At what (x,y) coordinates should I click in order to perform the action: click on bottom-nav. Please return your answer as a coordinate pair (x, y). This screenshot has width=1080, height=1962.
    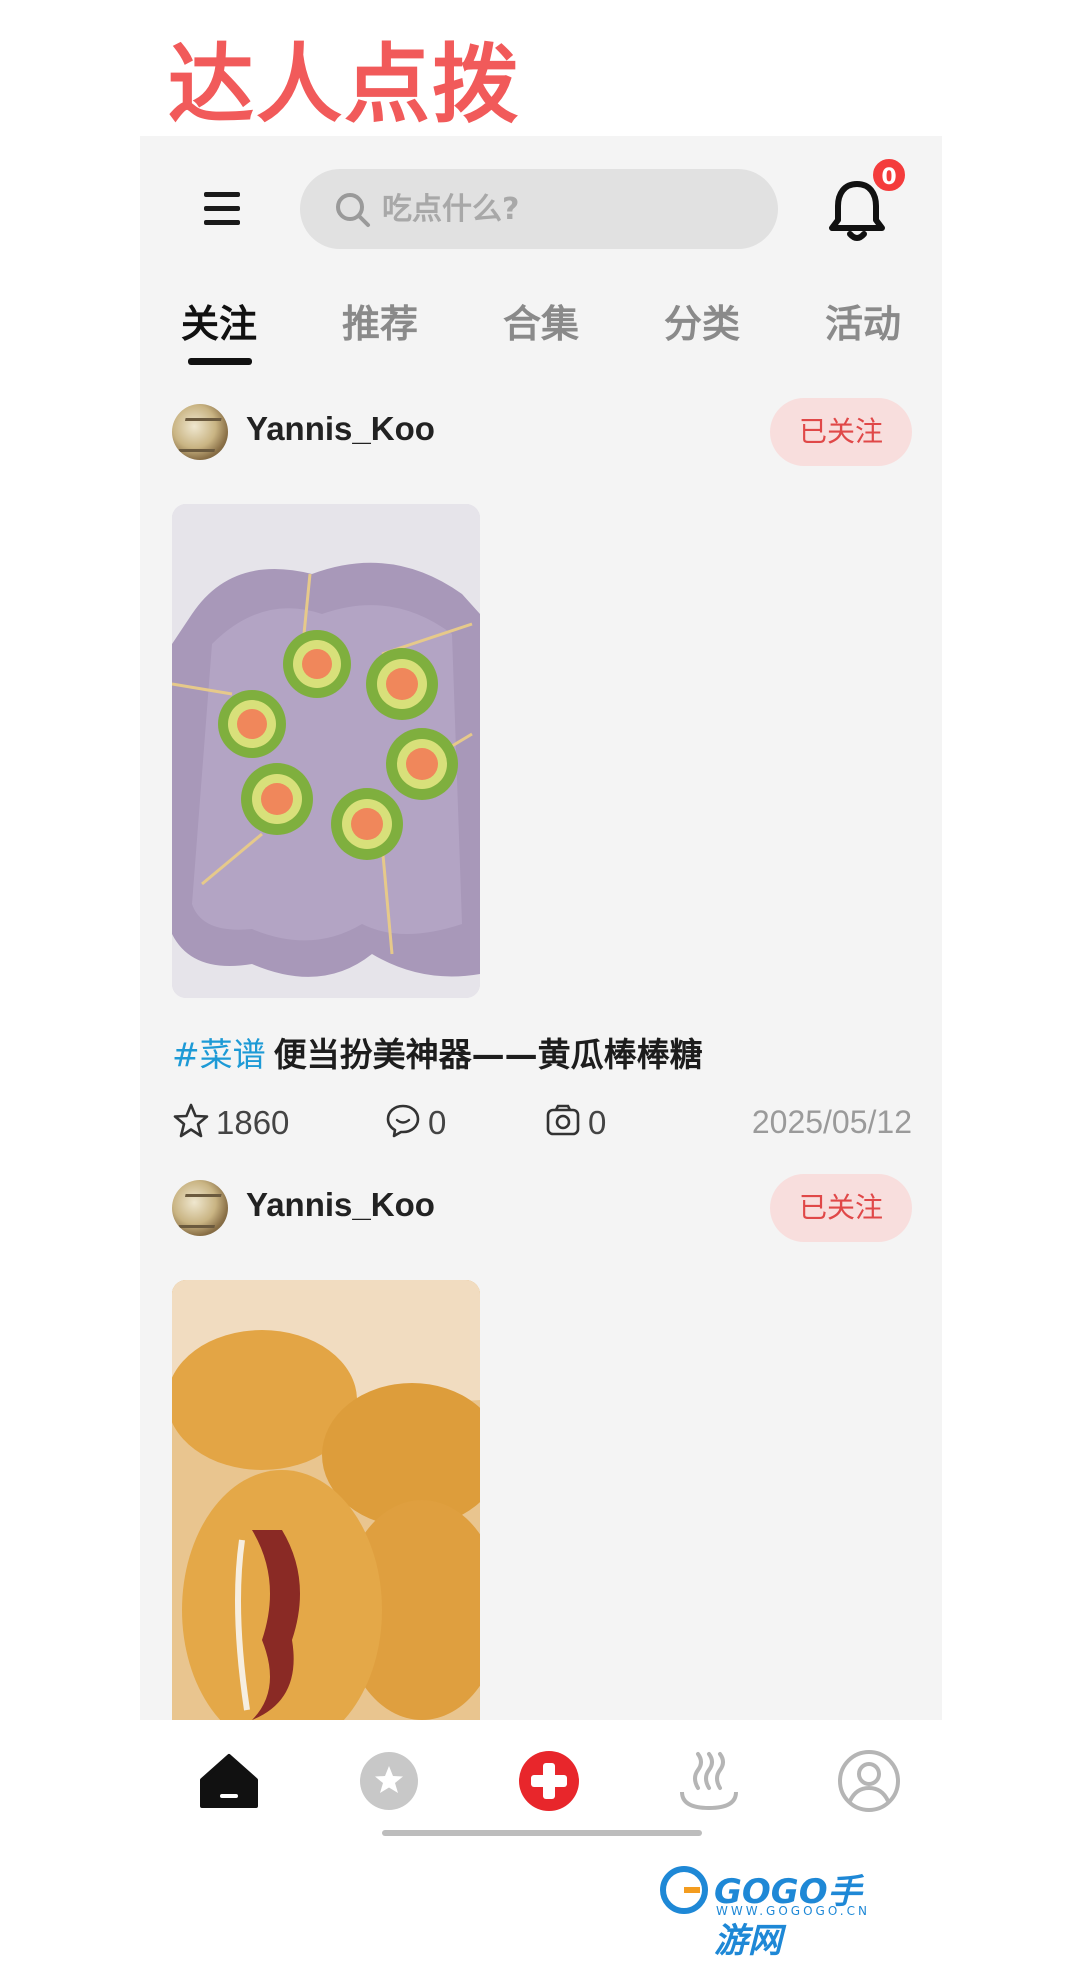
    Looking at the image, I should click on (541, 1780).